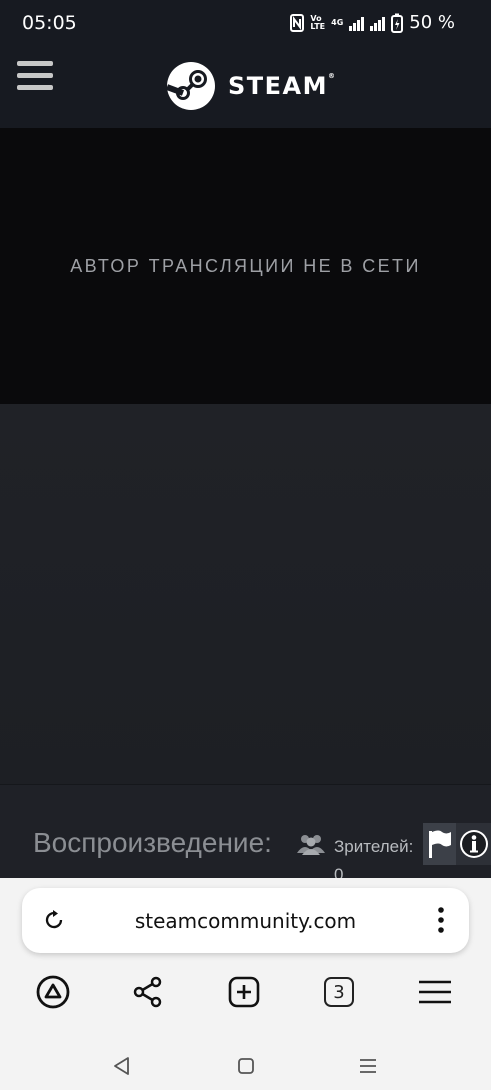  Describe the element at coordinates (441, 920) in the screenshot. I see `more-options-icon` at that location.